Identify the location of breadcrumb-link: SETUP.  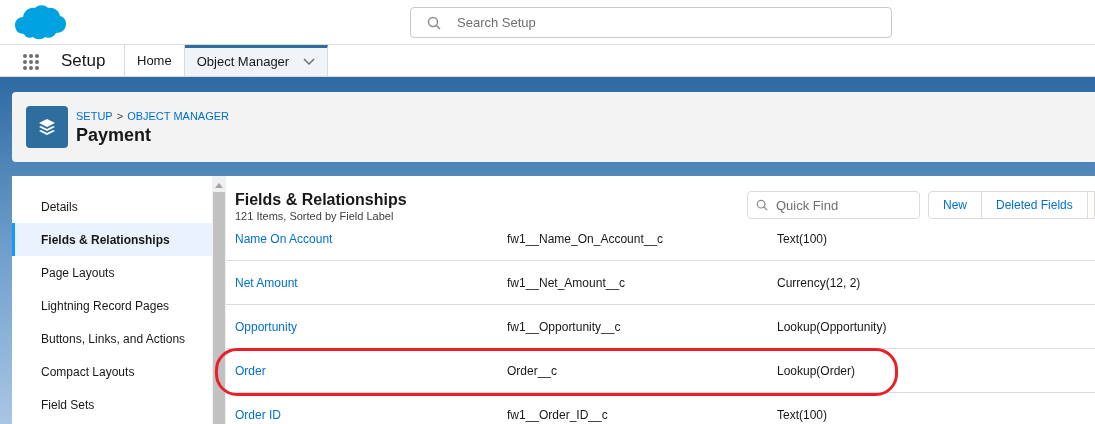
(94, 116).